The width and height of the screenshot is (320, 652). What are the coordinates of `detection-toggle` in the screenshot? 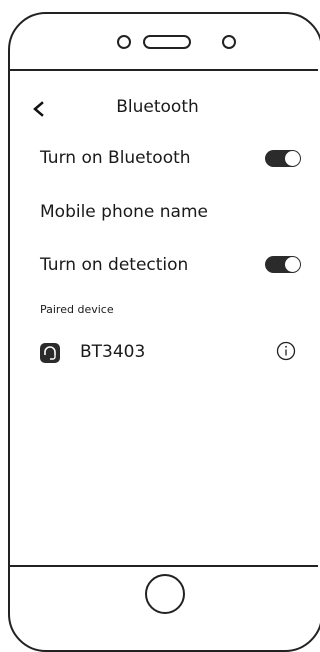 It's located at (283, 264).